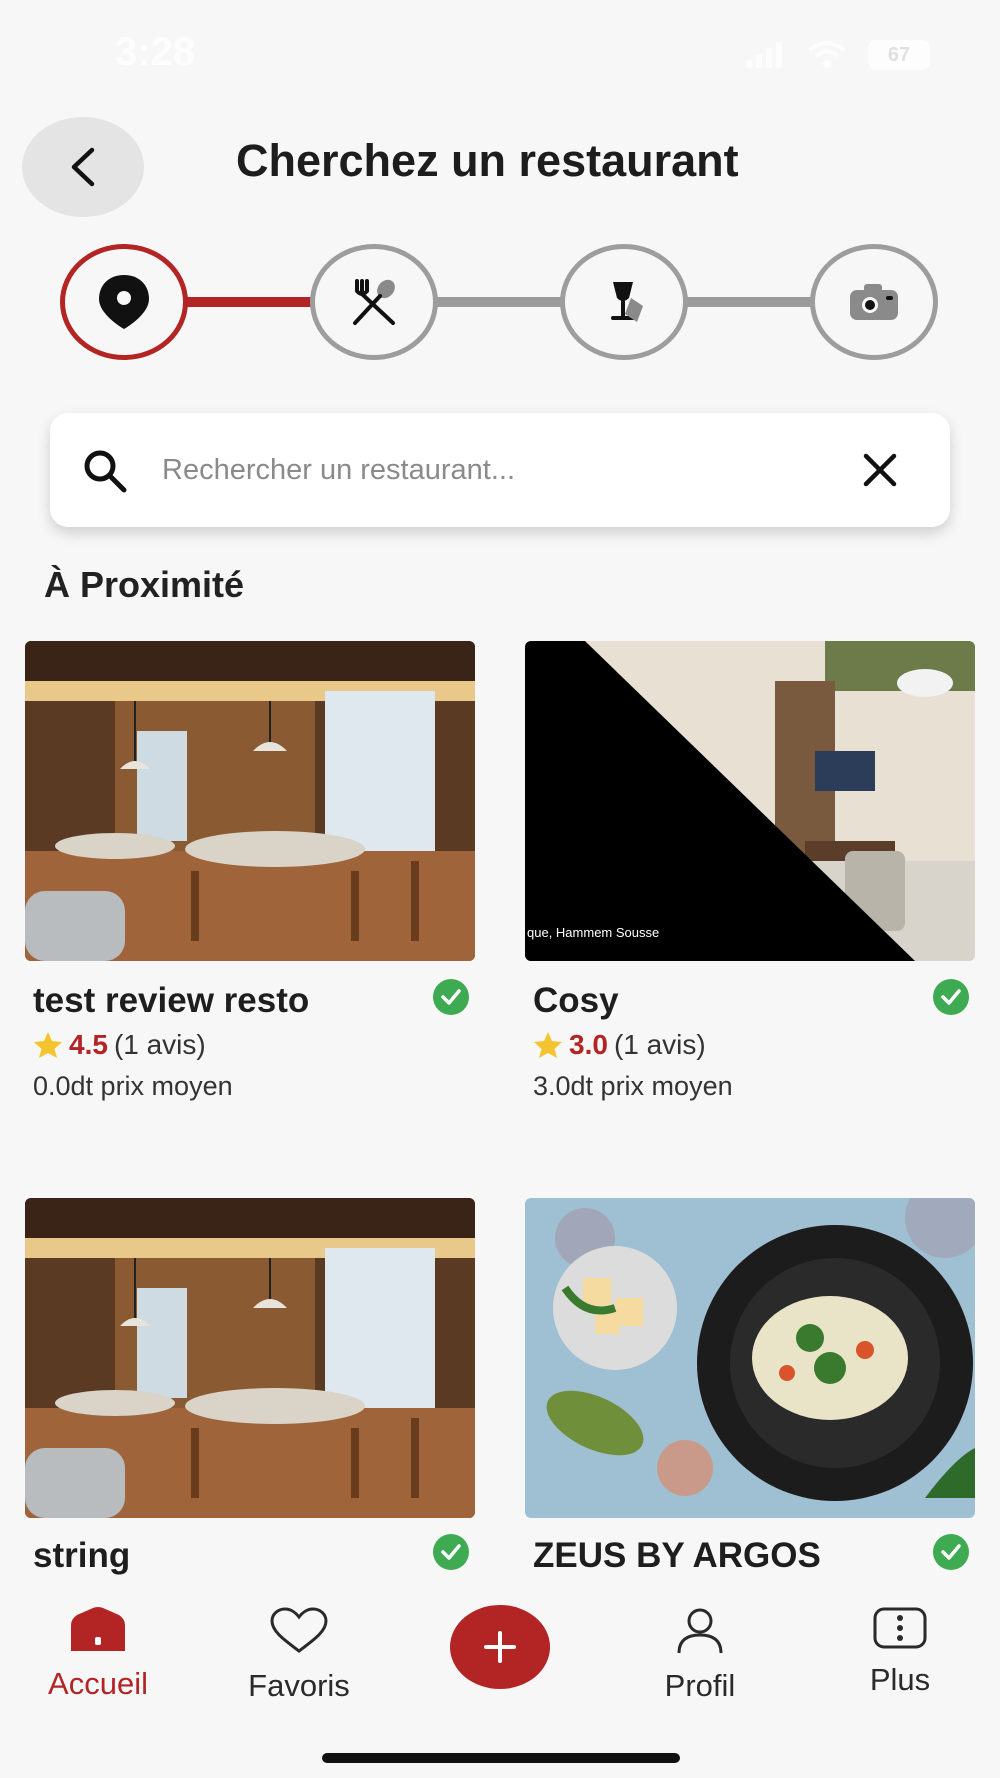 The height and width of the screenshot is (1778, 1000). What do you see at coordinates (299, 1655) in the screenshot?
I see `nav-item-favoris: Favoris` at bounding box center [299, 1655].